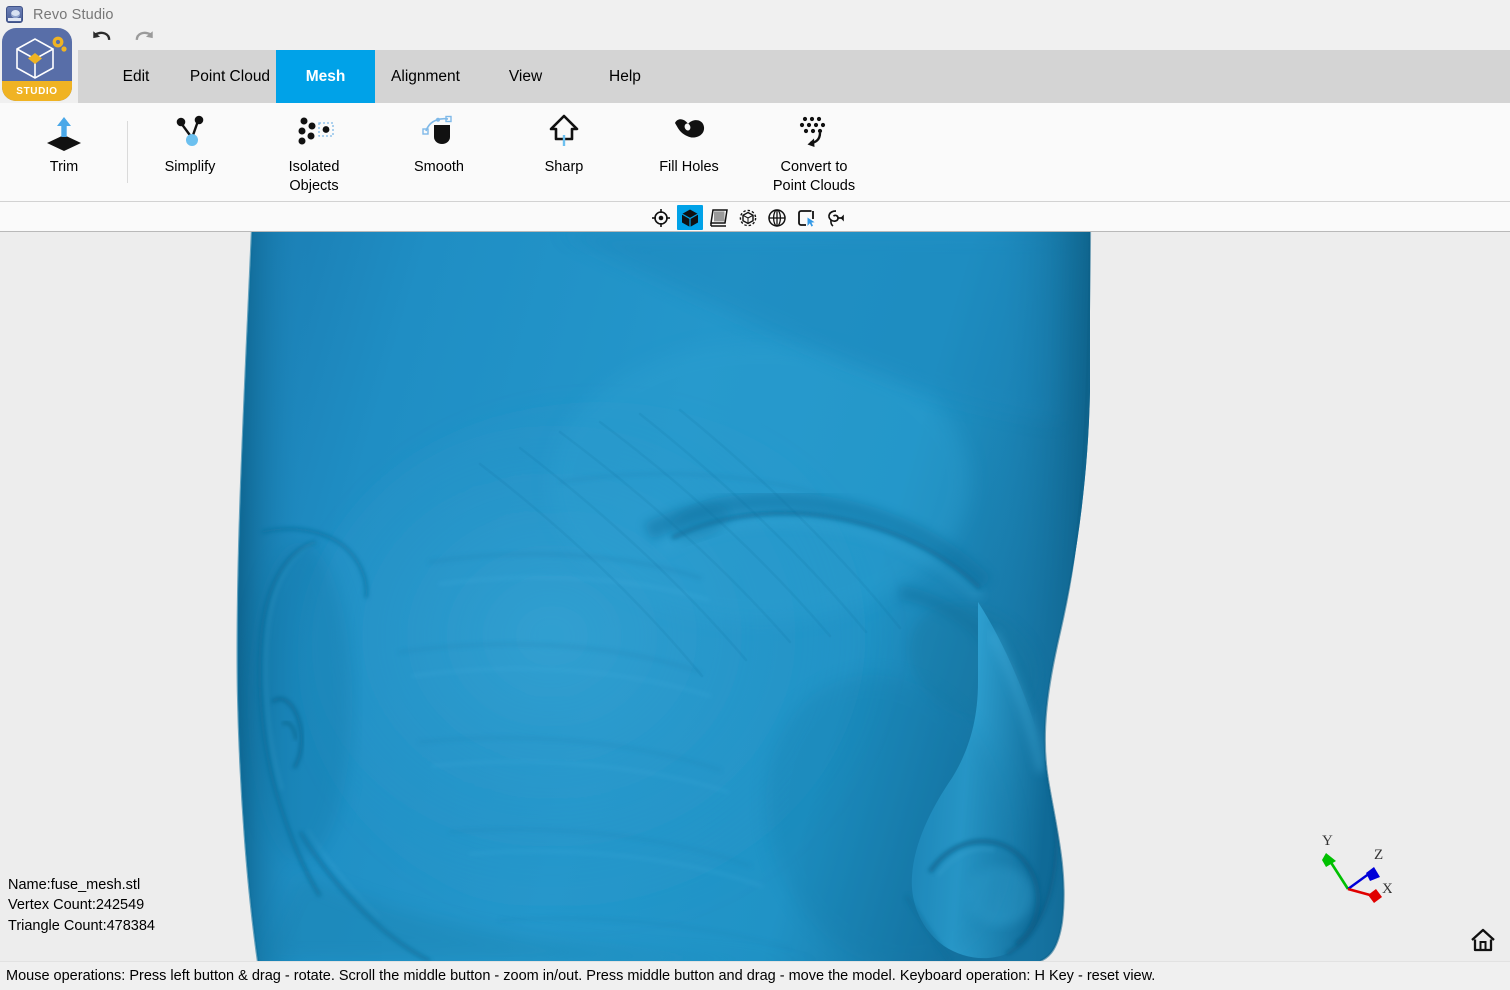 The height and width of the screenshot is (990, 1510). What do you see at coordinates (14, 14) in the screenshot?
I see `app-window-icon` at bounding box center [14, 14].